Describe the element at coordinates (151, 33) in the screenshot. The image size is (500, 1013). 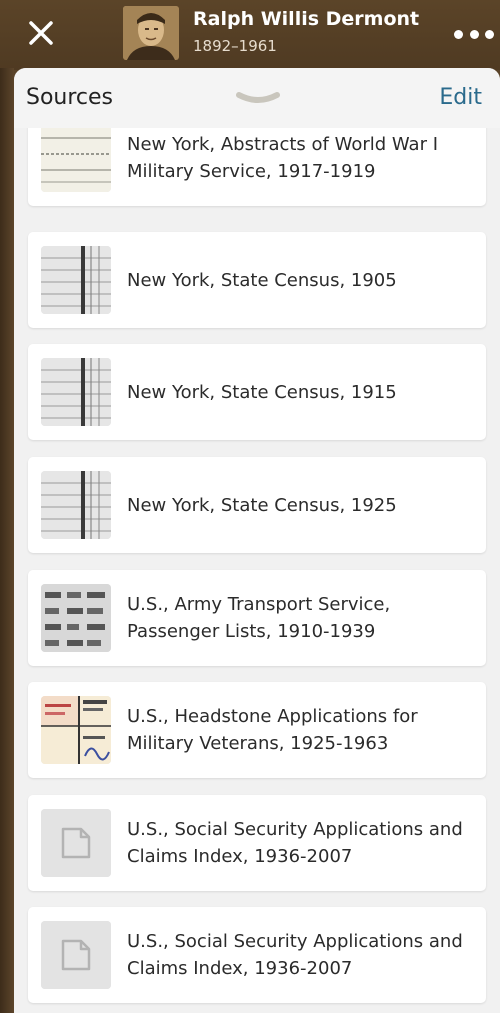
I see `person-avatar` at that location.